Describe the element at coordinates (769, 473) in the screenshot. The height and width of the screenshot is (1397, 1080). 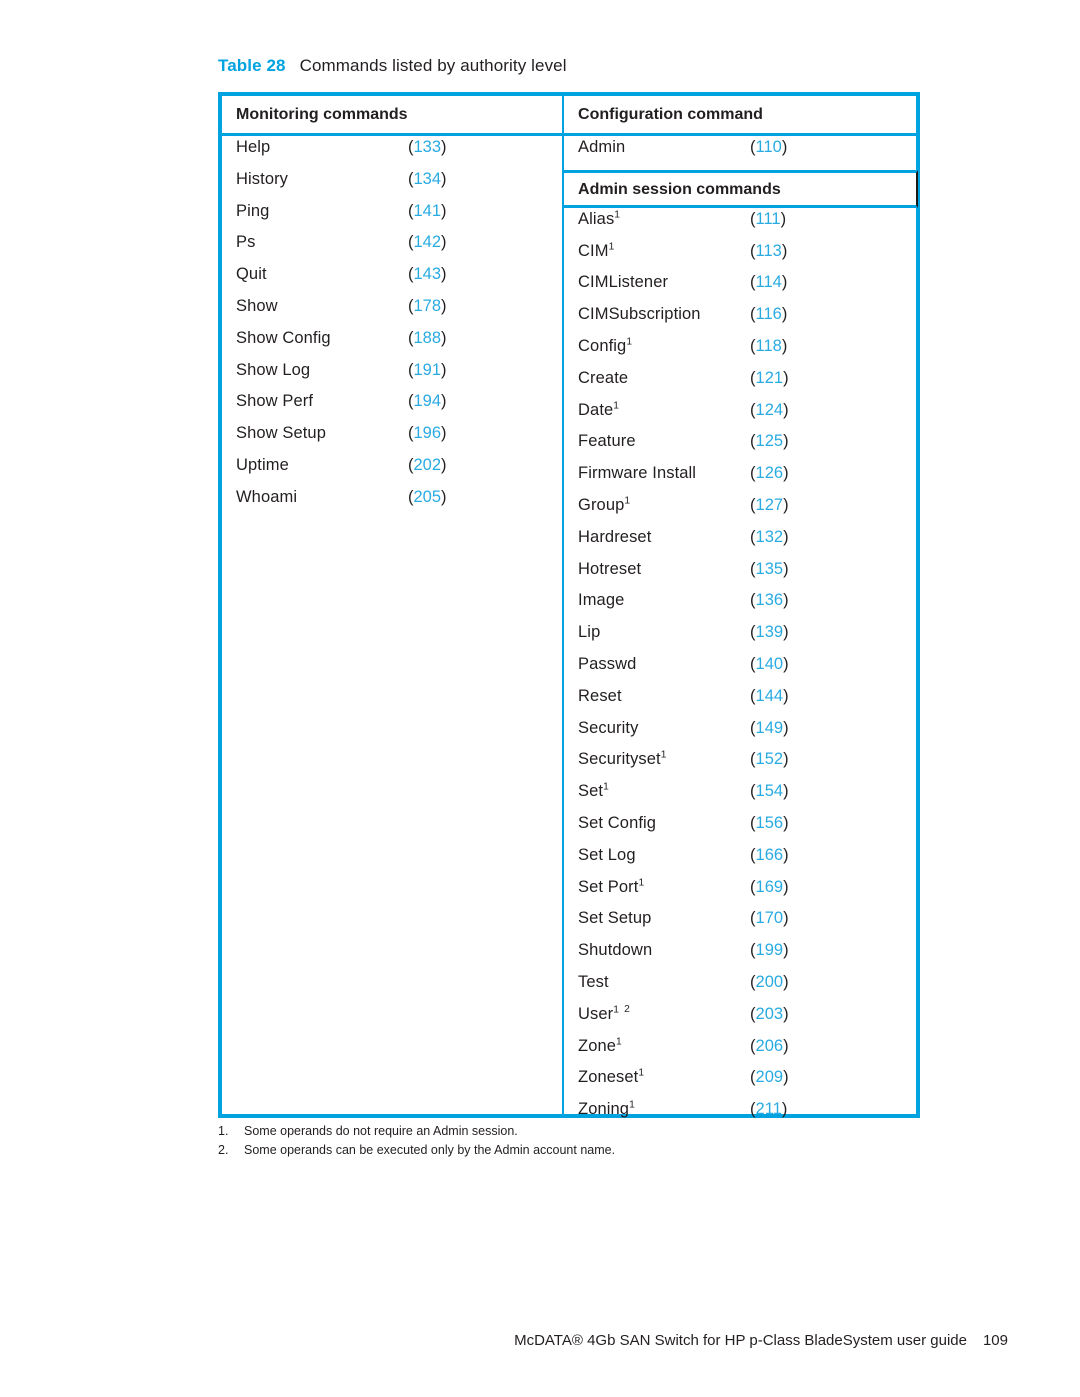
I see `page-reference: (126)` at that location.